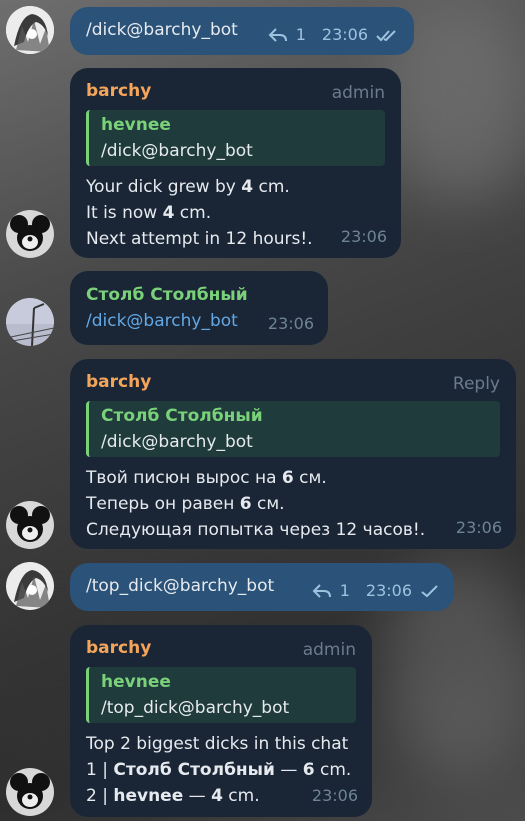 The width and height of the screenshot is (525, 821). I want to click on outgoing-message: /top_dick@barchy_bot 1 23:06, so click(262, 587).